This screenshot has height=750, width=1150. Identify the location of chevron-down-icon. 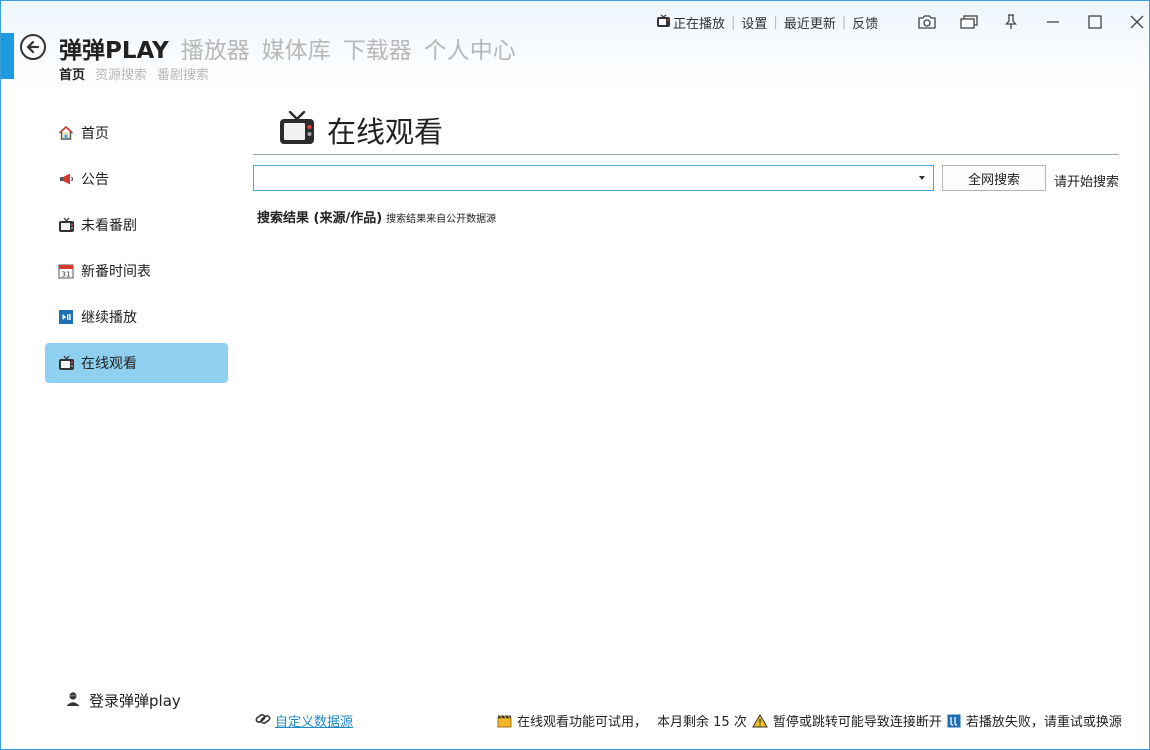
(922, 178).